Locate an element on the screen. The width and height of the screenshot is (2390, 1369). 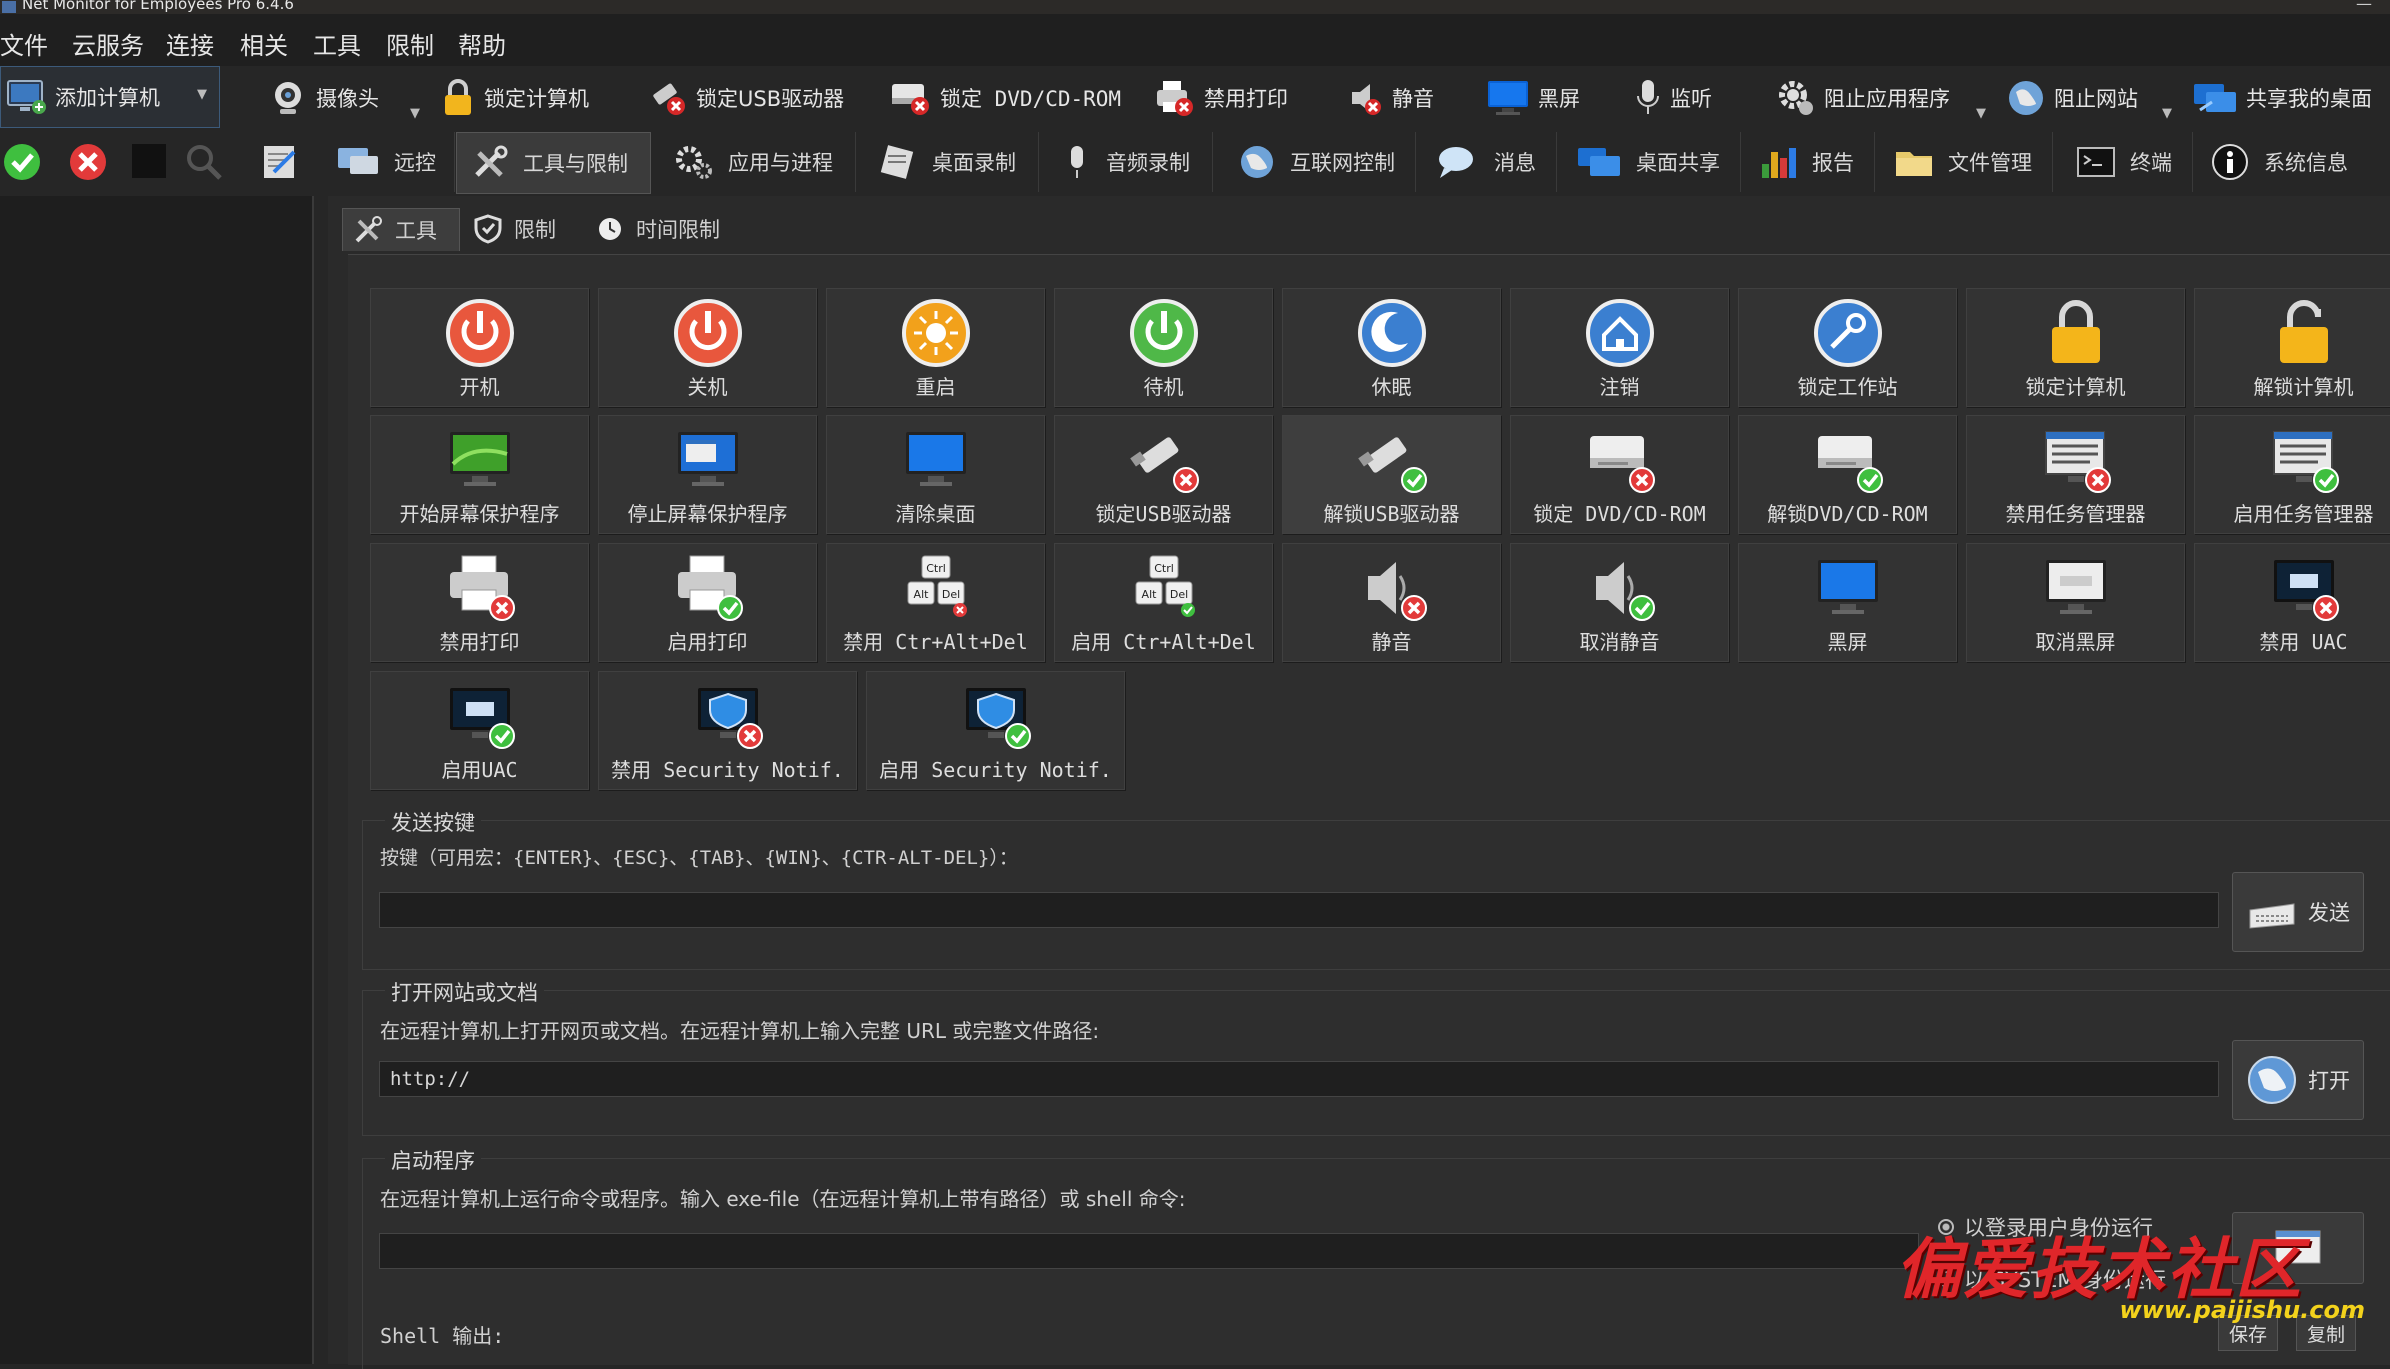
tool-tile-label: 停止屏幕保护程序 is located at coordinates (707, 514).